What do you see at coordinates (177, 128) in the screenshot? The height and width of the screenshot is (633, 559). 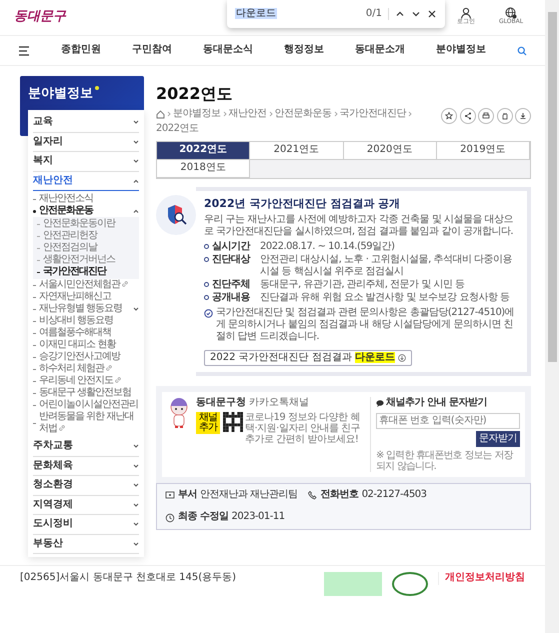 I see `breadcrumb-link: 2022연도` at bounding box center [177, 128].